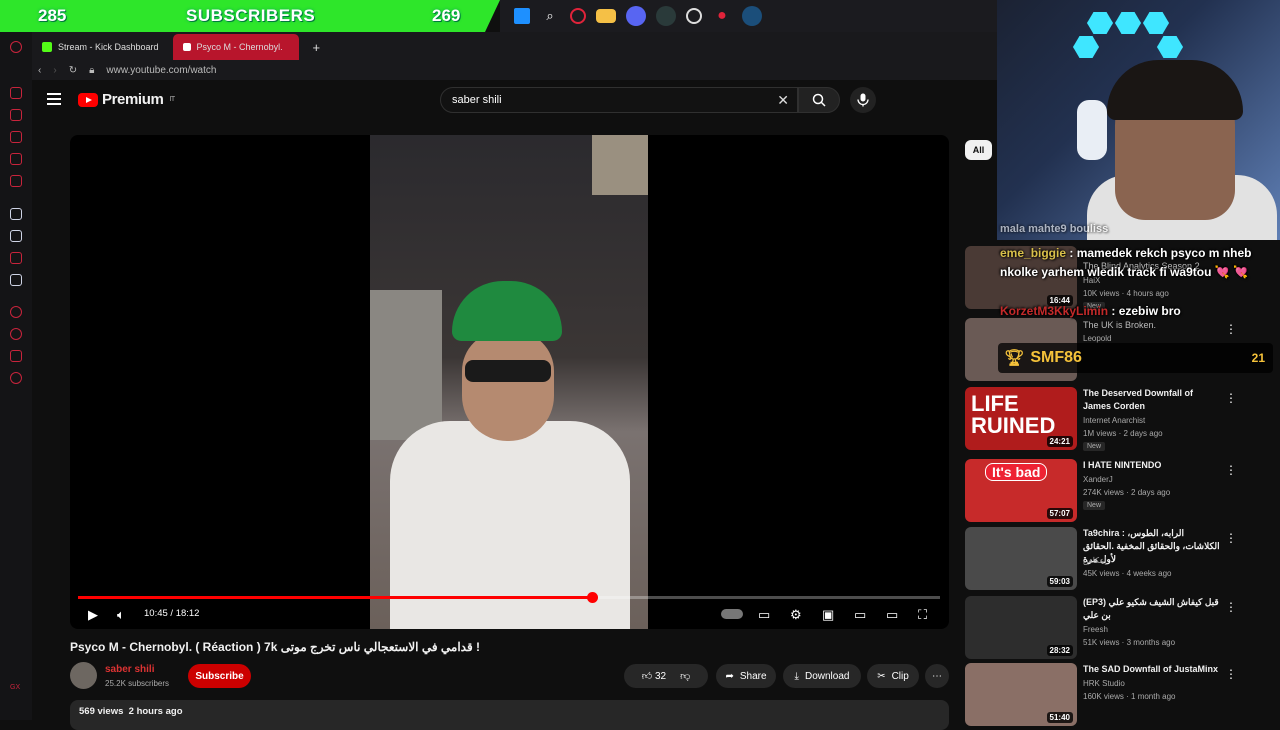  I want to click on recommendation-channel: Internet Anarchist, so click(1114, 420).